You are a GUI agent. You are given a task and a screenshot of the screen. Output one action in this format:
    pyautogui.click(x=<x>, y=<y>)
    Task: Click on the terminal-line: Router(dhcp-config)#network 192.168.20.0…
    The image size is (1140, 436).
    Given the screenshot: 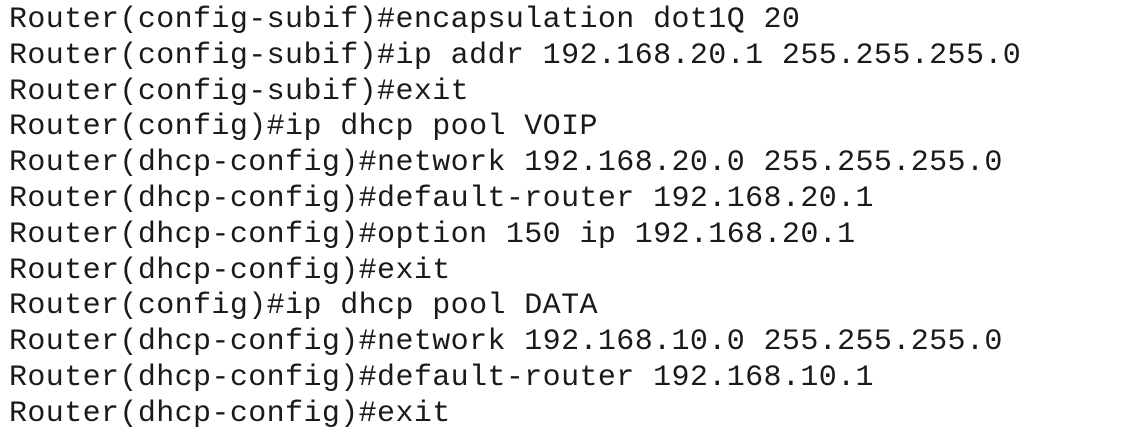 What is the action you would take?
    pyautogui.click(x=506, y=163)
    